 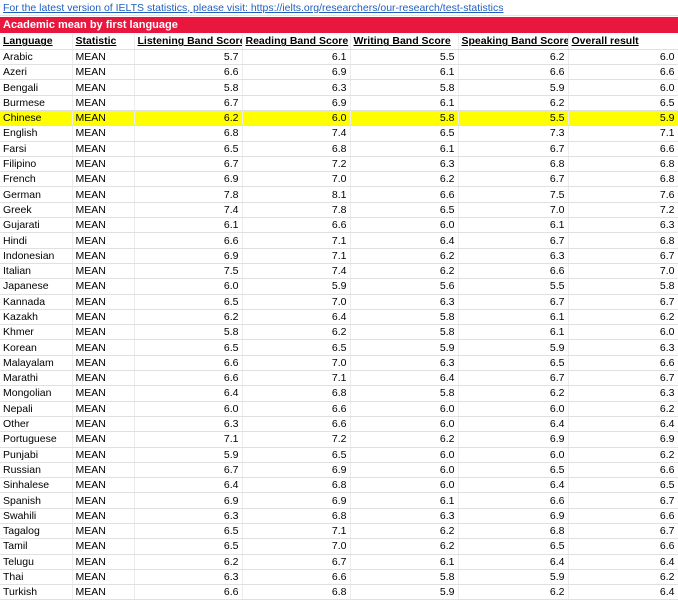 I want to click on cell-writing: 5.9, so click(x=404, y=592).